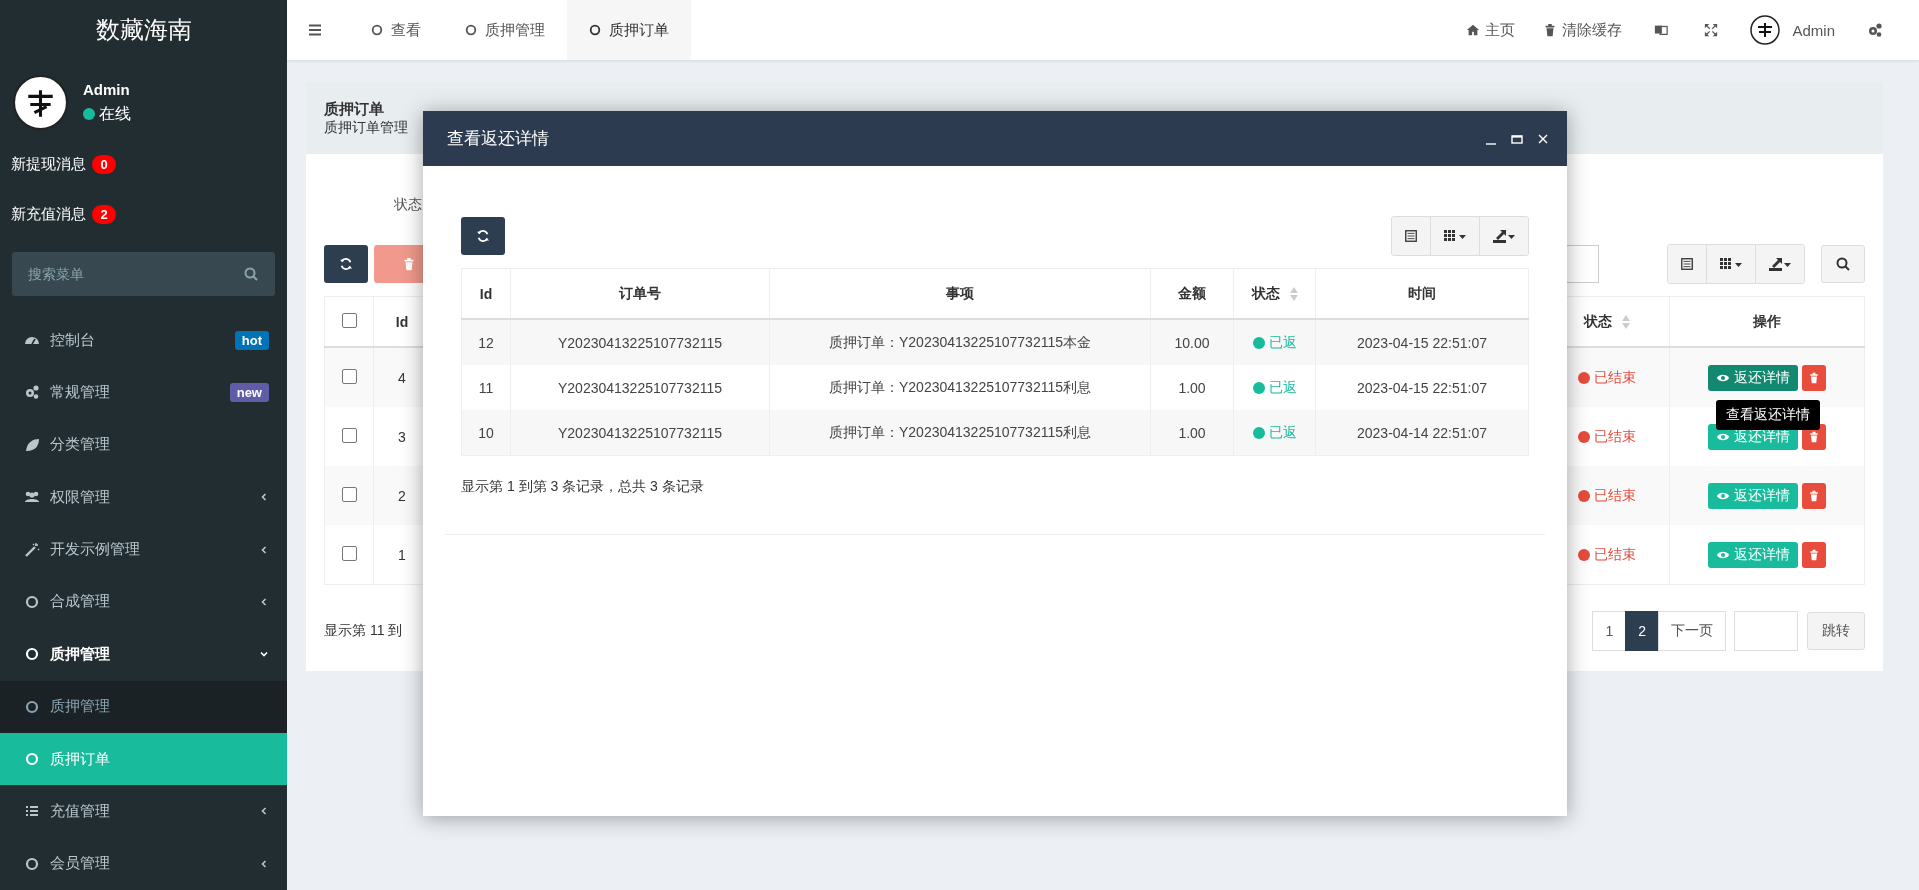  What do you see at coordinates (960, 342) in the screenshot?
I see `table-cell: 质押订单：Y20230413225107732115本金` at bounding box center [960, 342].